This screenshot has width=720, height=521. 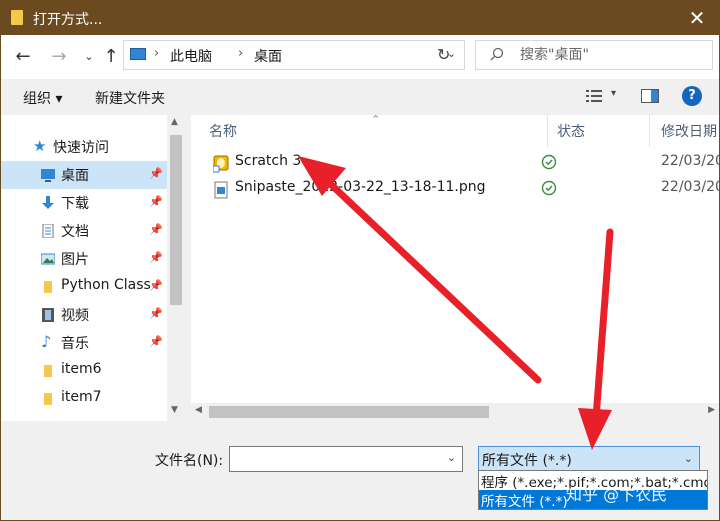 I want to click on close-button: ✕, so click(x=697, y=18).